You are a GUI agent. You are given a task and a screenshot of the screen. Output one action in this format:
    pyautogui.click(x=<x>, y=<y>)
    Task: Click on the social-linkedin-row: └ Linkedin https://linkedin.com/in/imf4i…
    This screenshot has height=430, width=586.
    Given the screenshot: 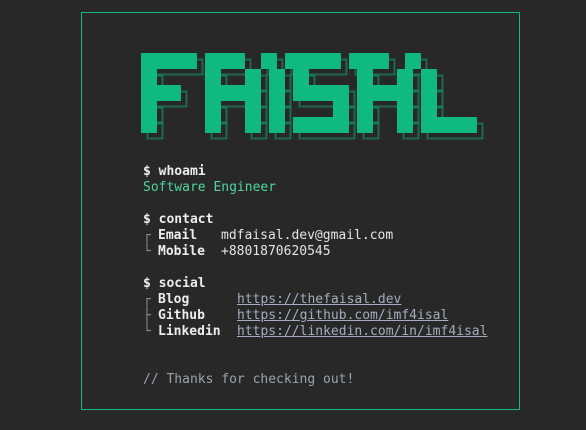 What is the action you would take?
    pyautogui.click(x=315, y=332)
    